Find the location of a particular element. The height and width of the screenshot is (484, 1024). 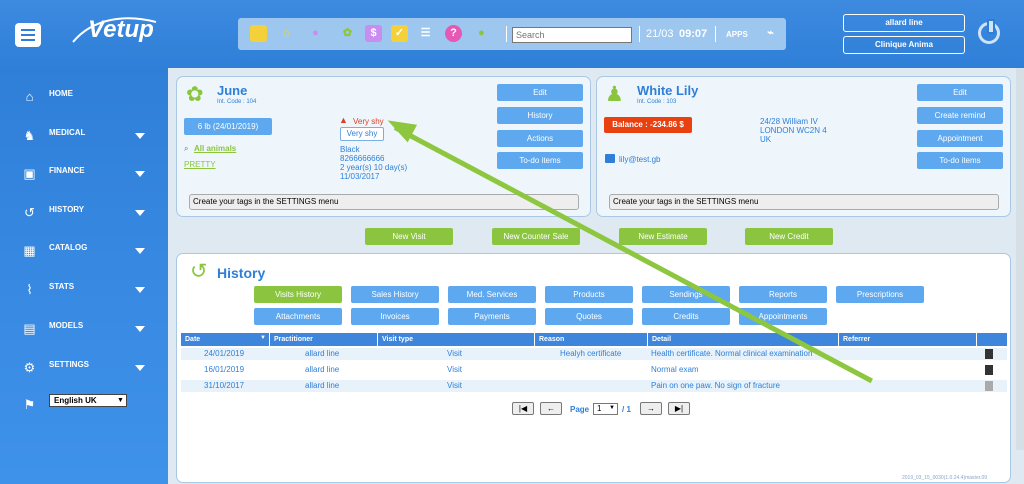

language-select: English UK is located at coordinates (88, 400).